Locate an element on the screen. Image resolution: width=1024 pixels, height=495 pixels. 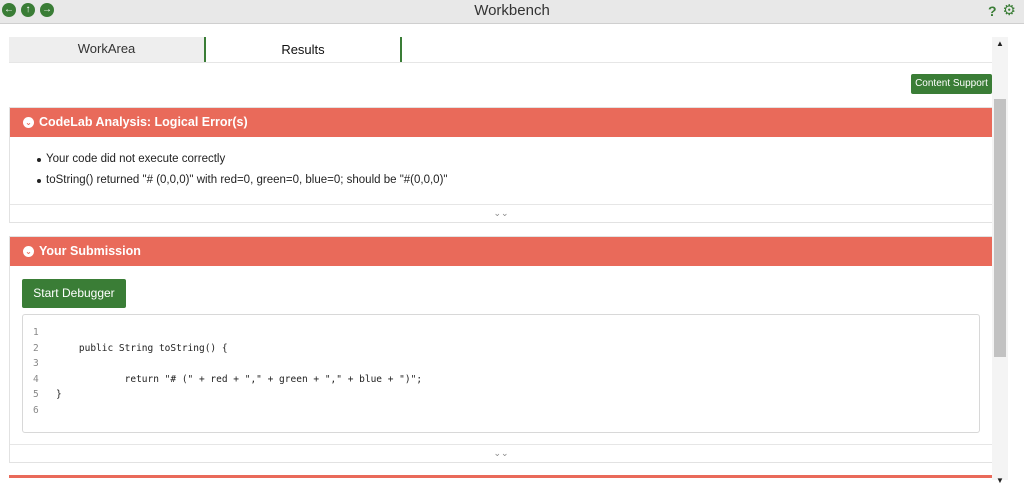
window-title: Workbench is located at coordinates (512, 10).